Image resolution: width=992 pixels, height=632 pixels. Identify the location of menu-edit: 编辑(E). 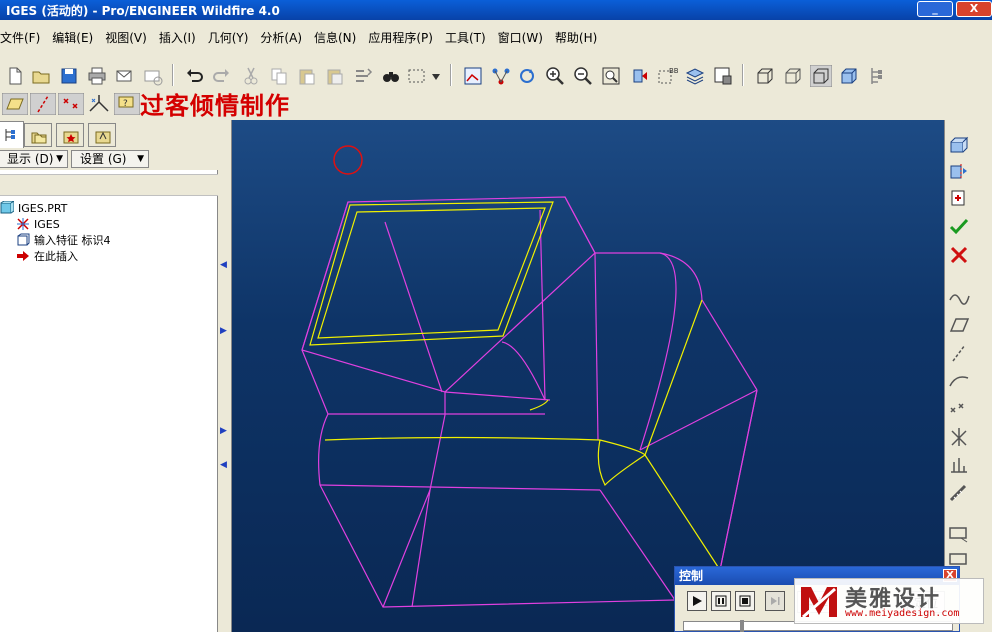
(72, 37).